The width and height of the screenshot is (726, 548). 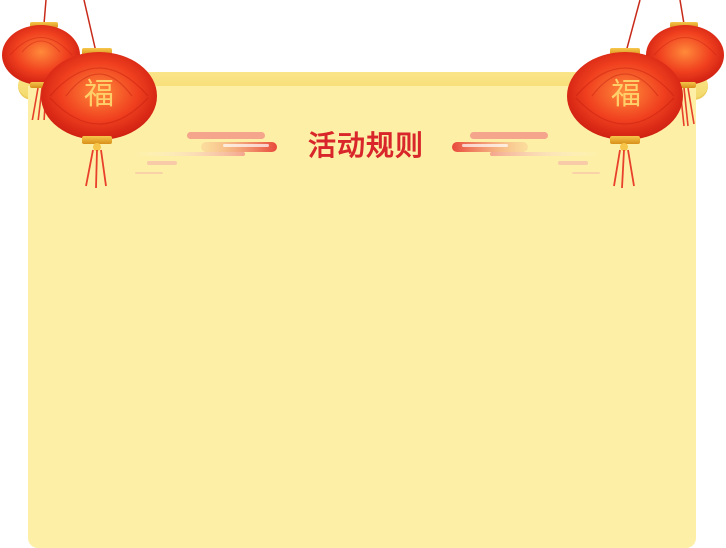 I want to click on lantern-fu-left-icon: 福, so click(x=99, y=94).